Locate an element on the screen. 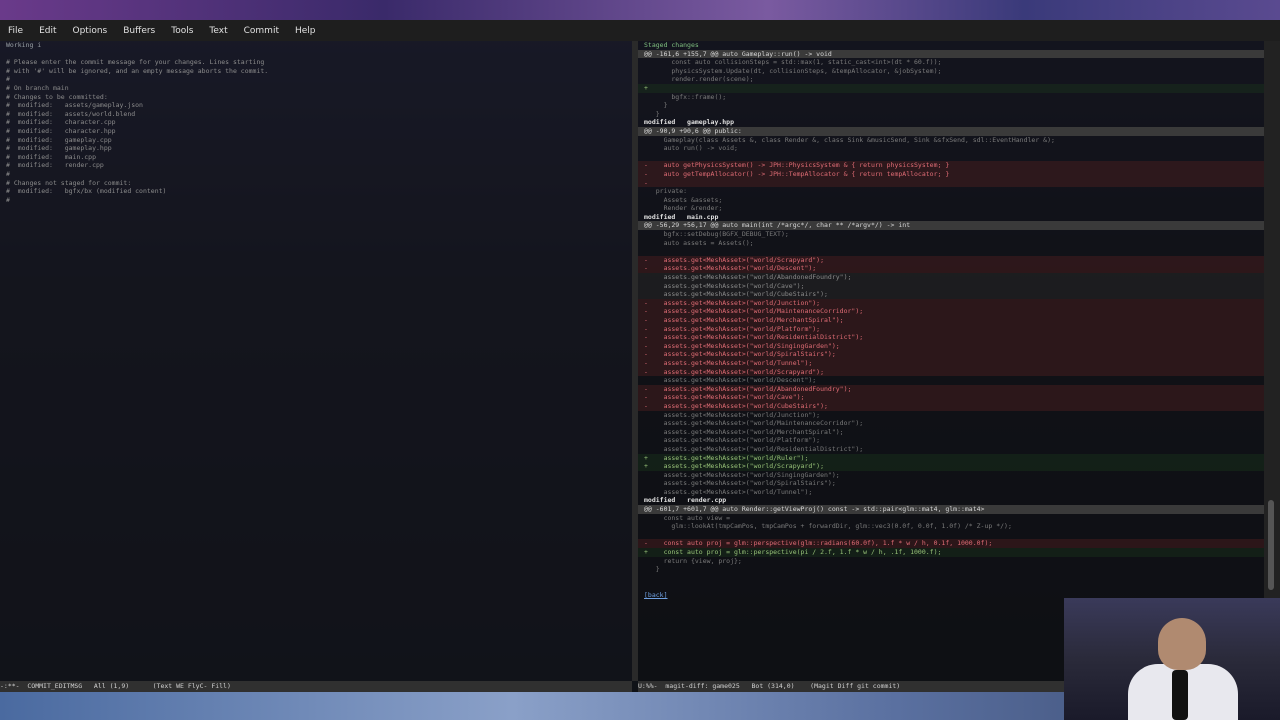 This screenshot has height=720, width=1280. code-line: # modified: assets/world.blend is located at coordinates (71, 113).